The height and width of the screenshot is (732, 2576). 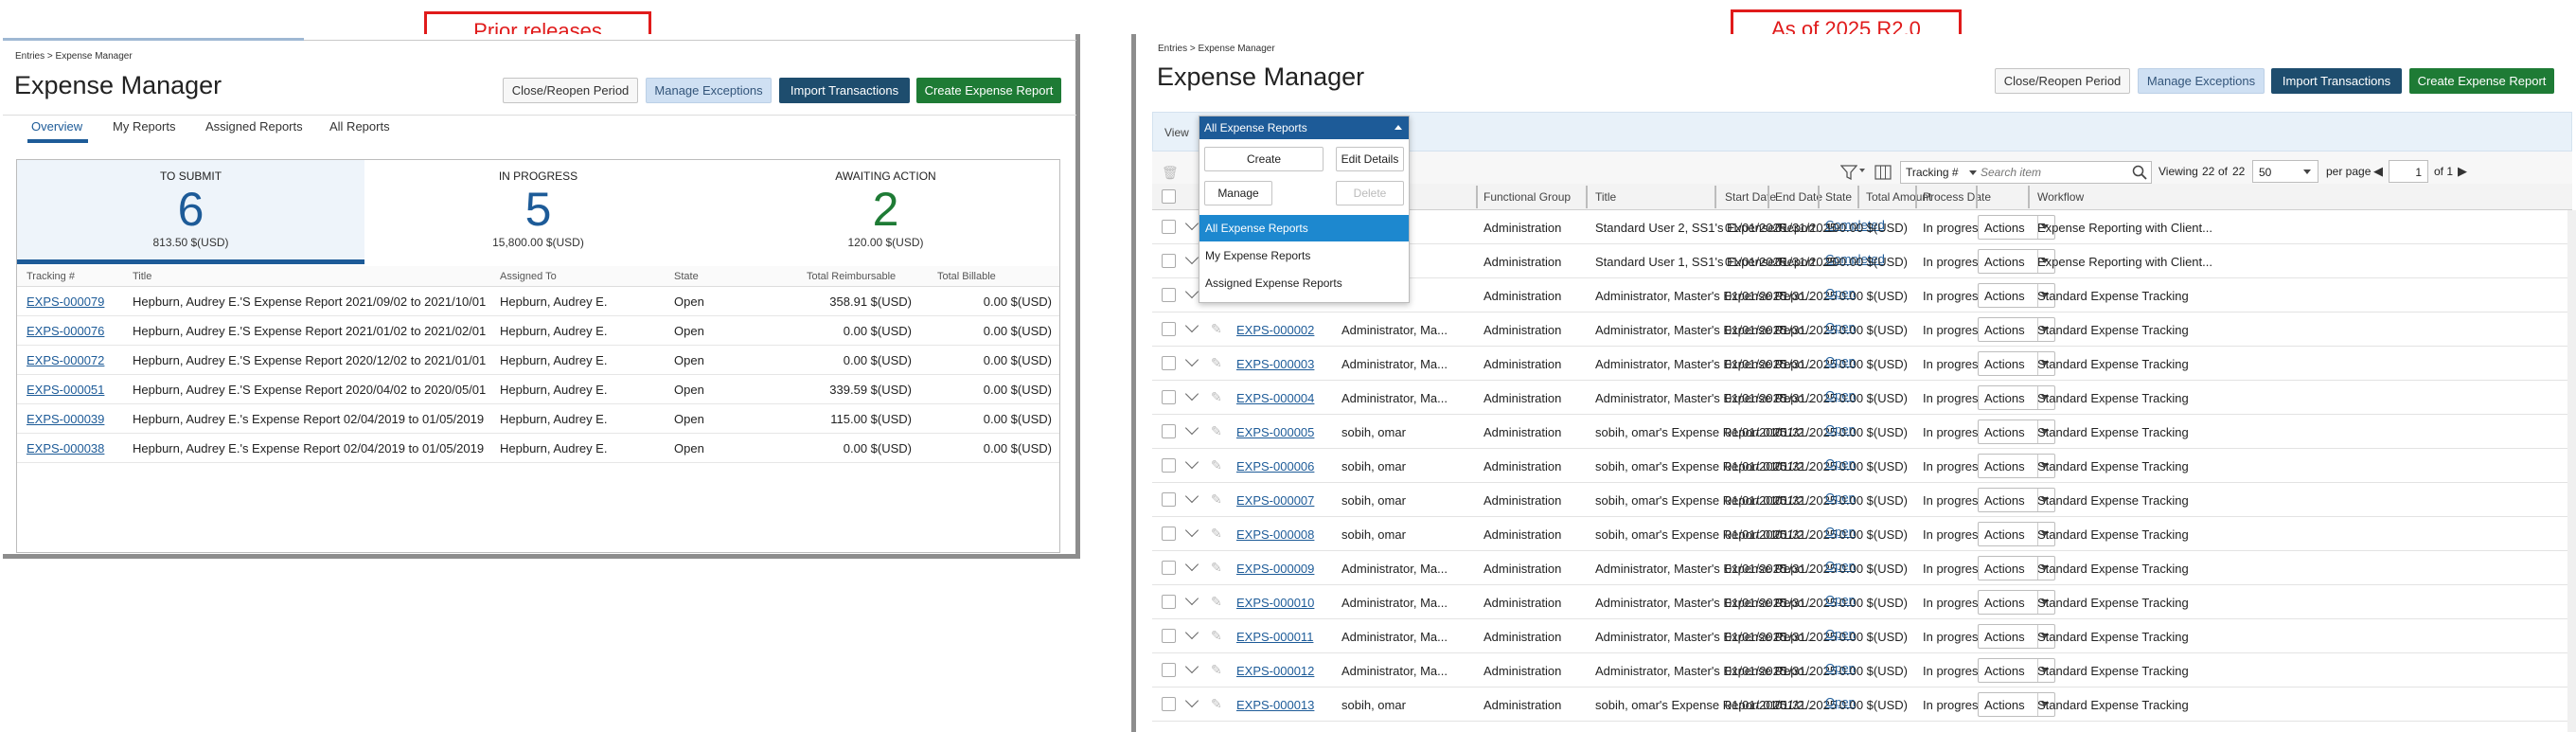 I want to click on view-option-assigned: Assigned Expense Reports, so click(x=1304, y=283).